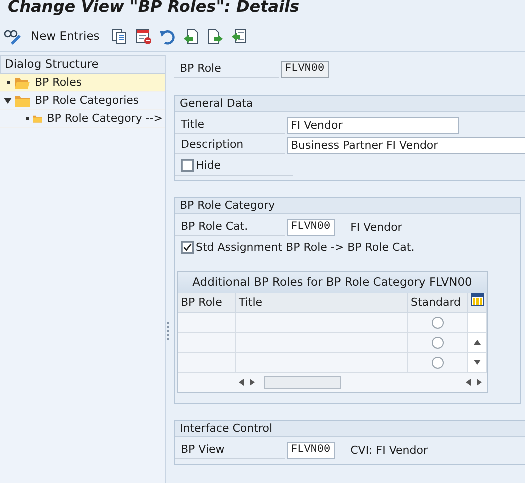 This screenshot has width=525, height=483. Describe the element at coordinates (230, 145) in the screenshot. I see `field-label: Description` at that location.